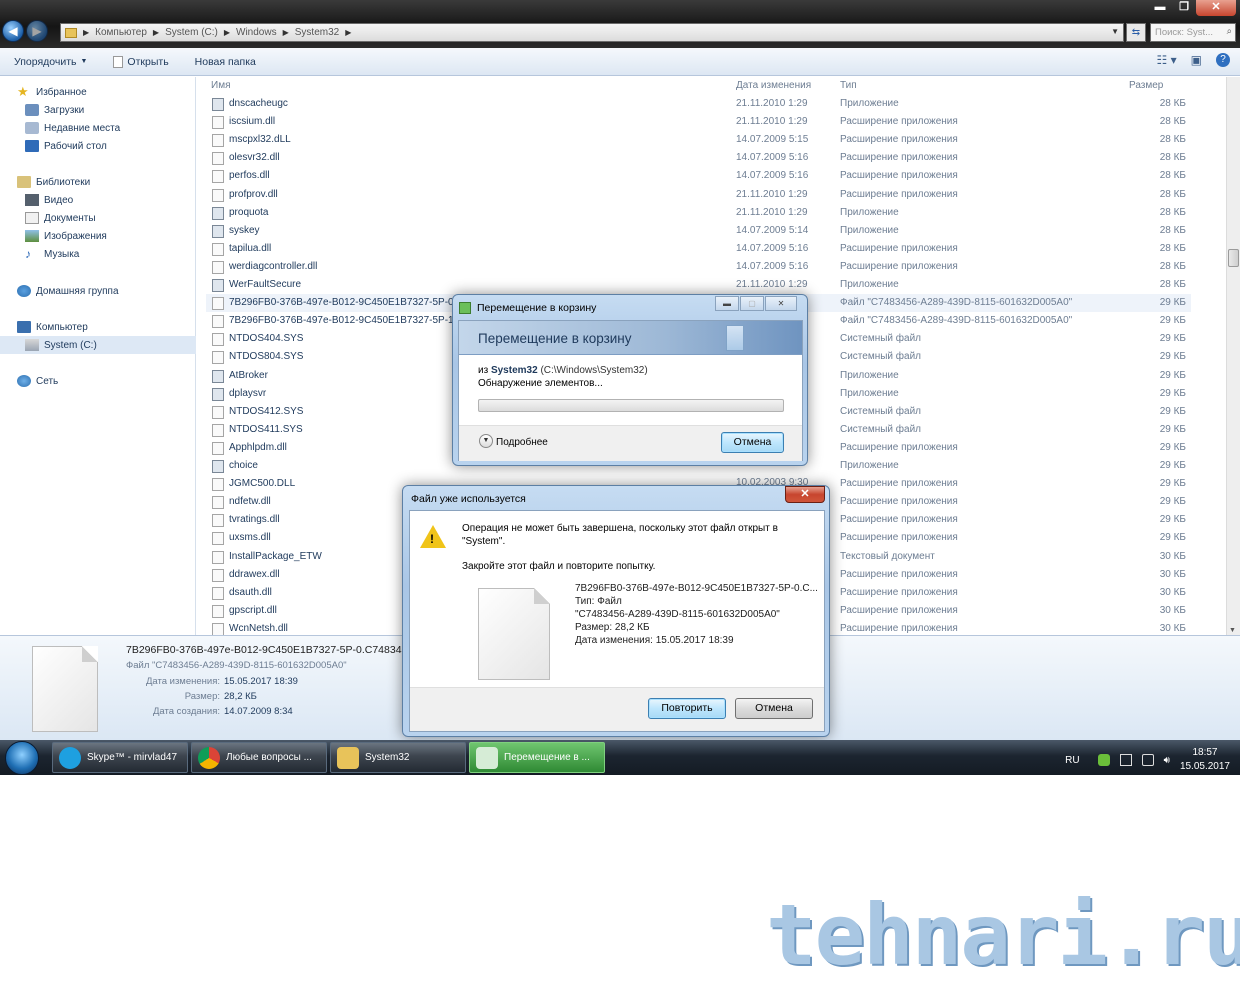 The width and height of the screenshot is (1240, 997). What do you see at coordinates (86, 32) in the screenshot?
I see `chevron-right-icon: ▶` at bounding box center [86, 32].